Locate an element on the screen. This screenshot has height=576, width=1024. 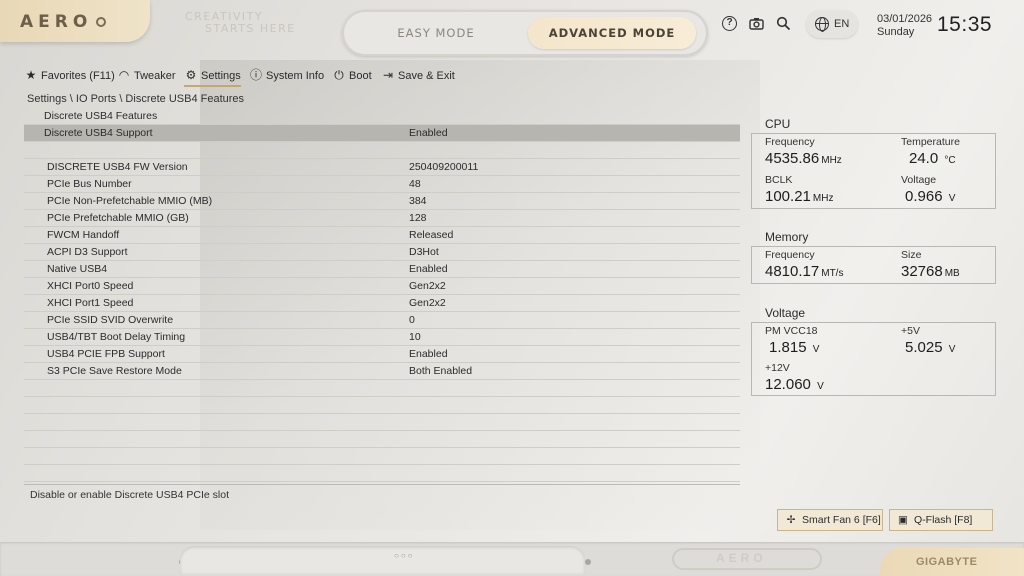
easy-mode-button: EASY MODE is located at coordinates (436, 33).